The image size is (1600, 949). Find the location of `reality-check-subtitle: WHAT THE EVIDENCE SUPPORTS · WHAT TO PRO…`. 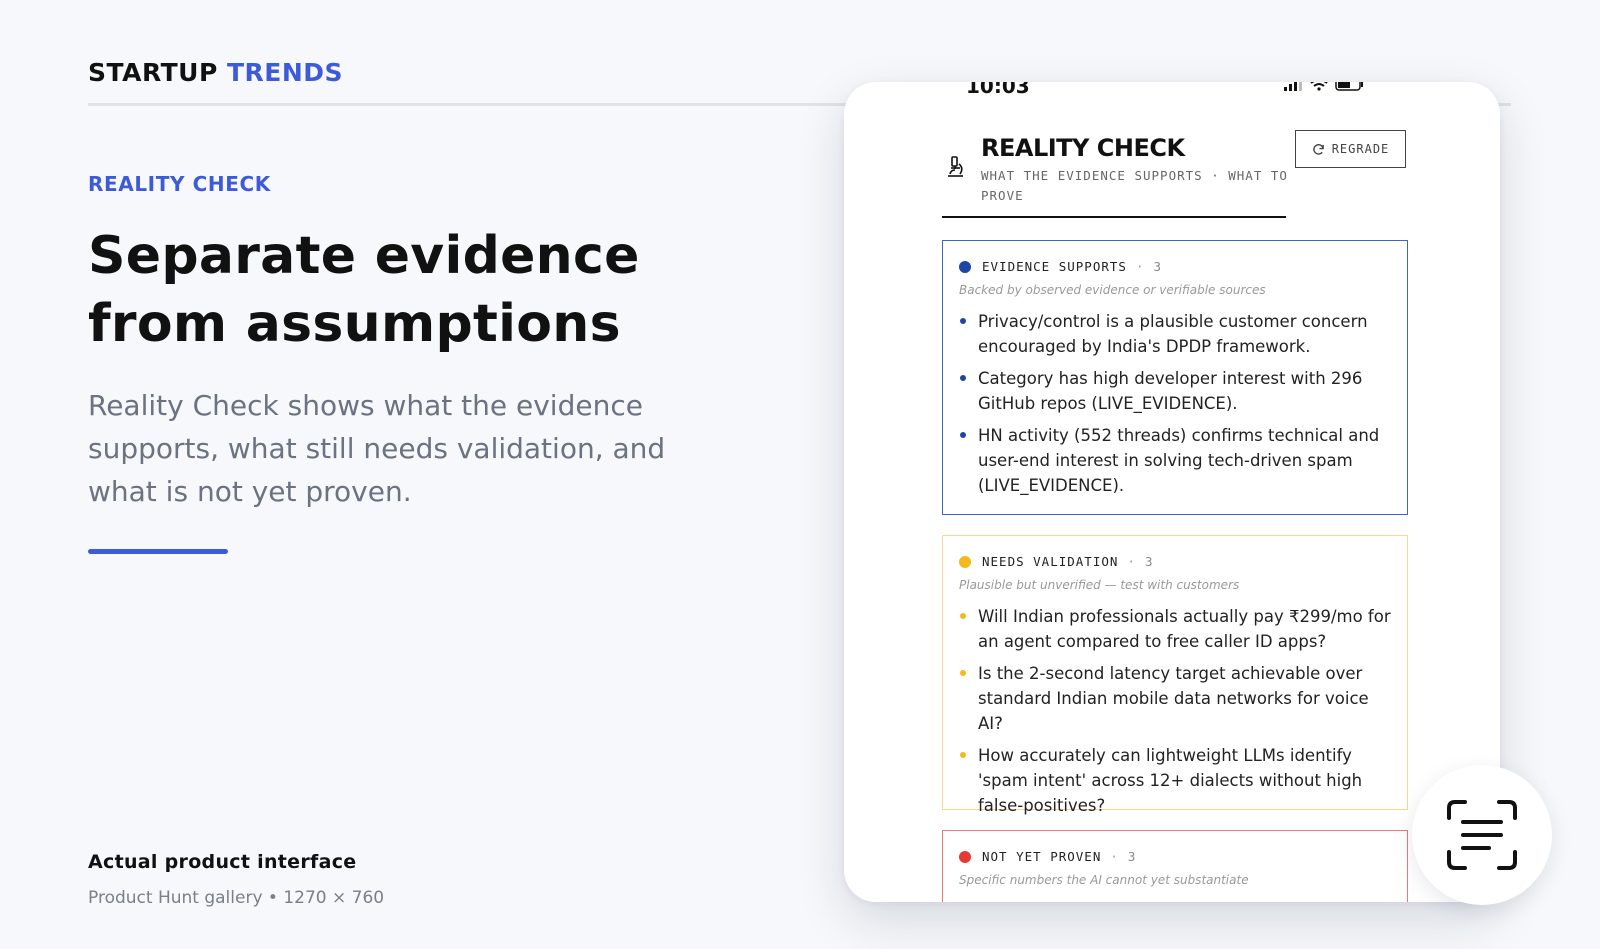

reality-check-subtitle: WHAT THE EVIDENCE SUPPORTS · WHAT TO PRO… is located at coordinates (1134, 185).